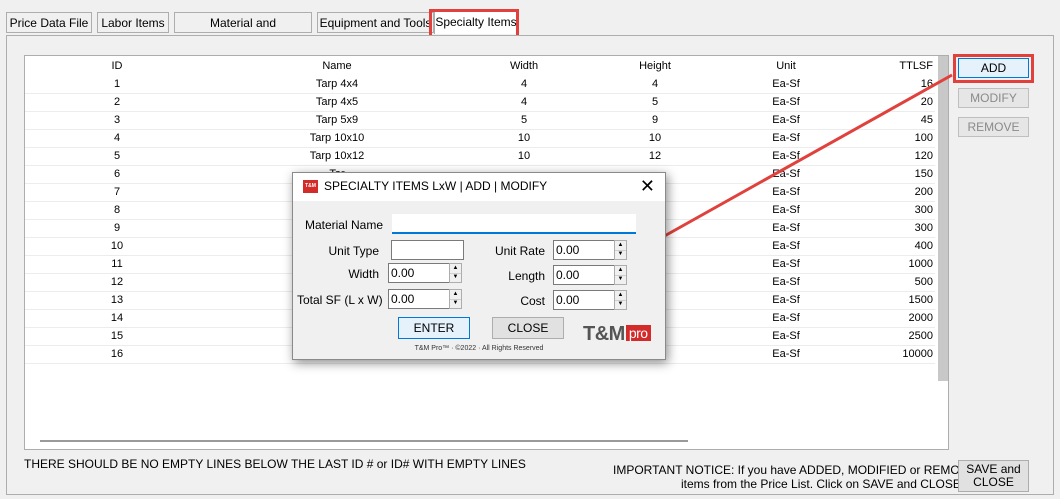 This screenshot has height=499, width=1060. What do you see at coordinates (479, 348) in the screenshot?
I see `copyright-text: T&M Pro™ · ©2022 · All Rights Reserved` at bounding box center [479, 348].